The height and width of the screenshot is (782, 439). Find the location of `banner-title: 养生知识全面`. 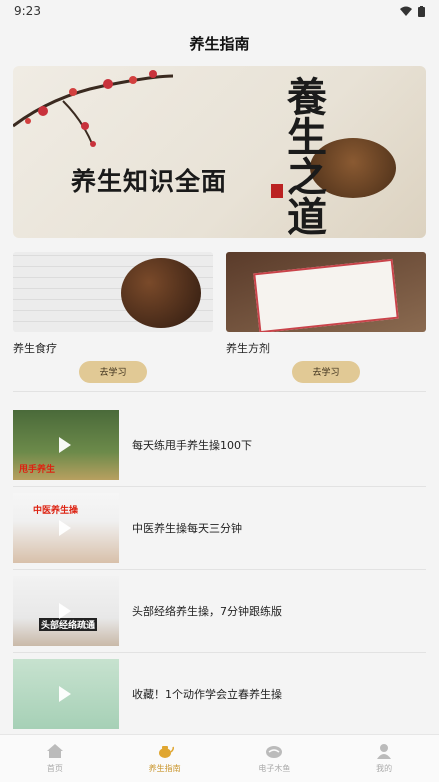

banner-title: 养生知识全面 is located at coordinates (149, 181).